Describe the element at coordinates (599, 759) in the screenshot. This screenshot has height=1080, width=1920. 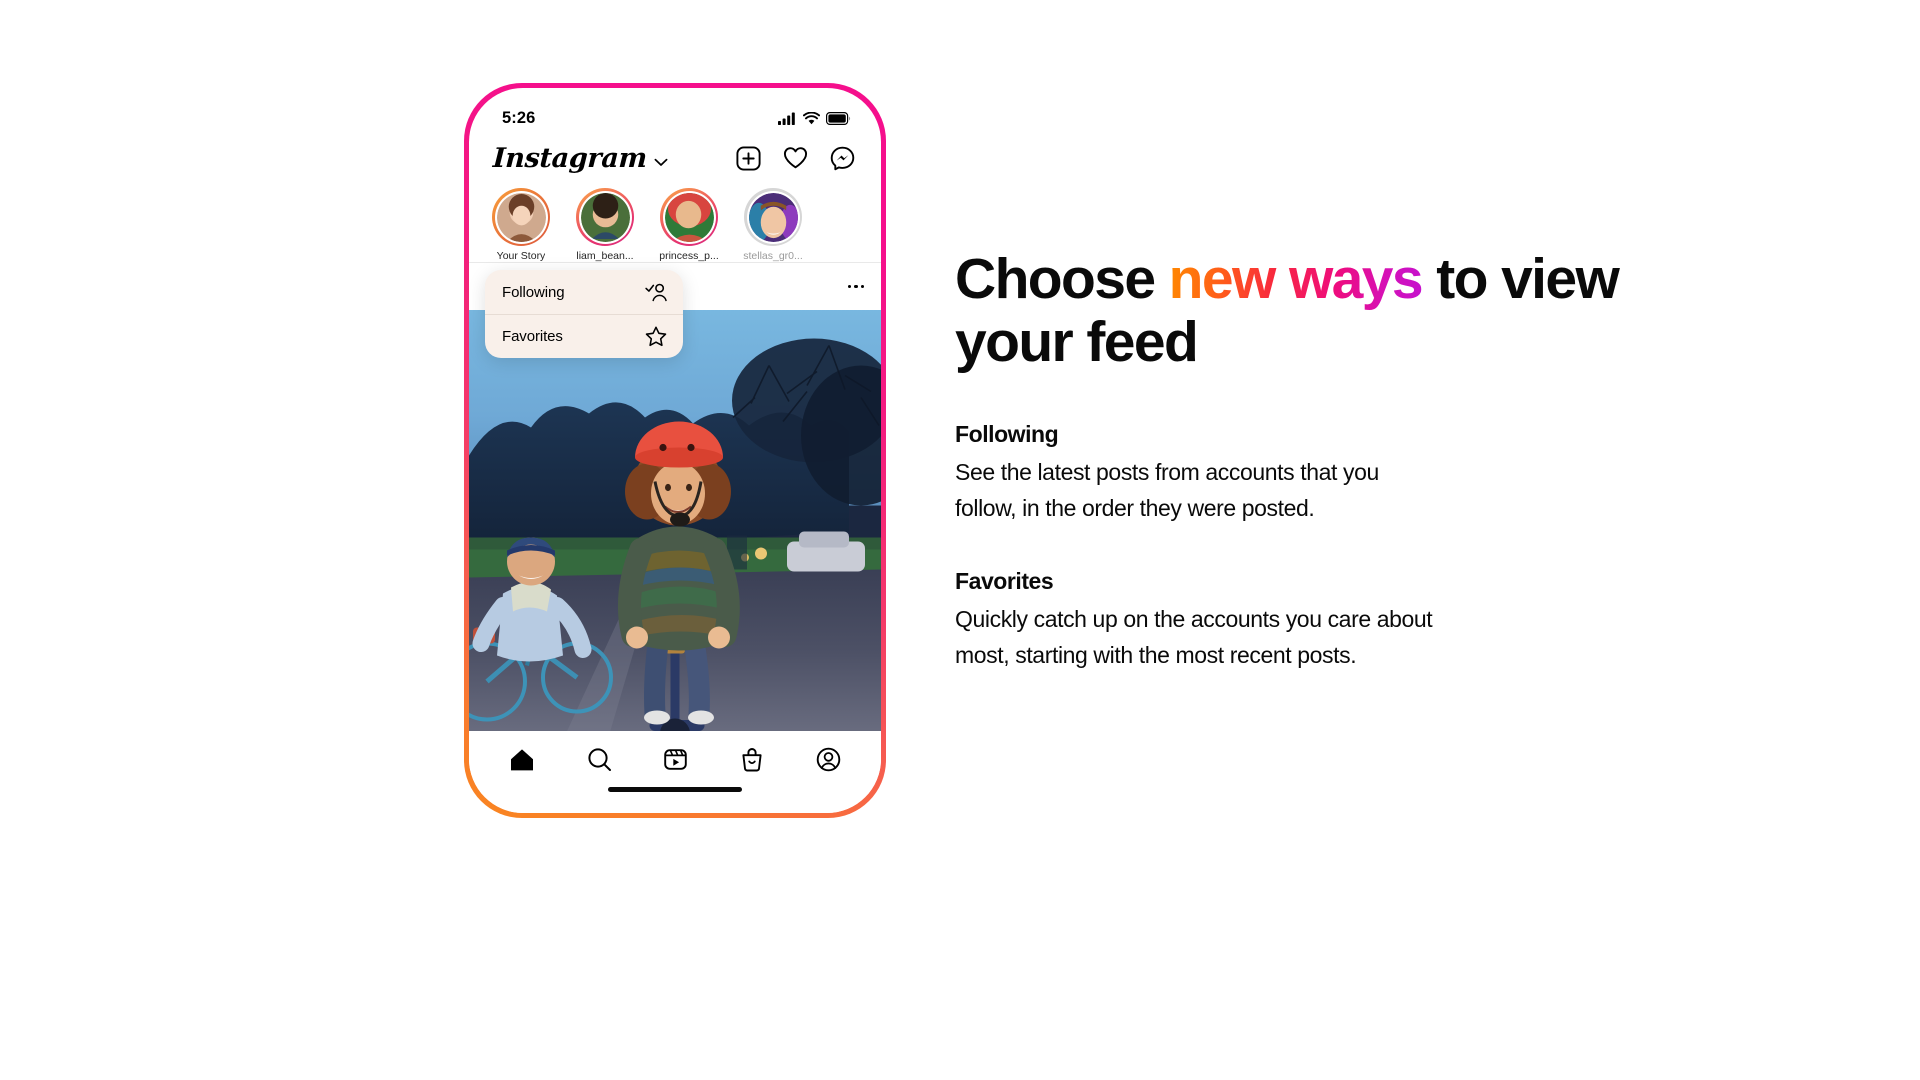
I see `search-icon` at that location.